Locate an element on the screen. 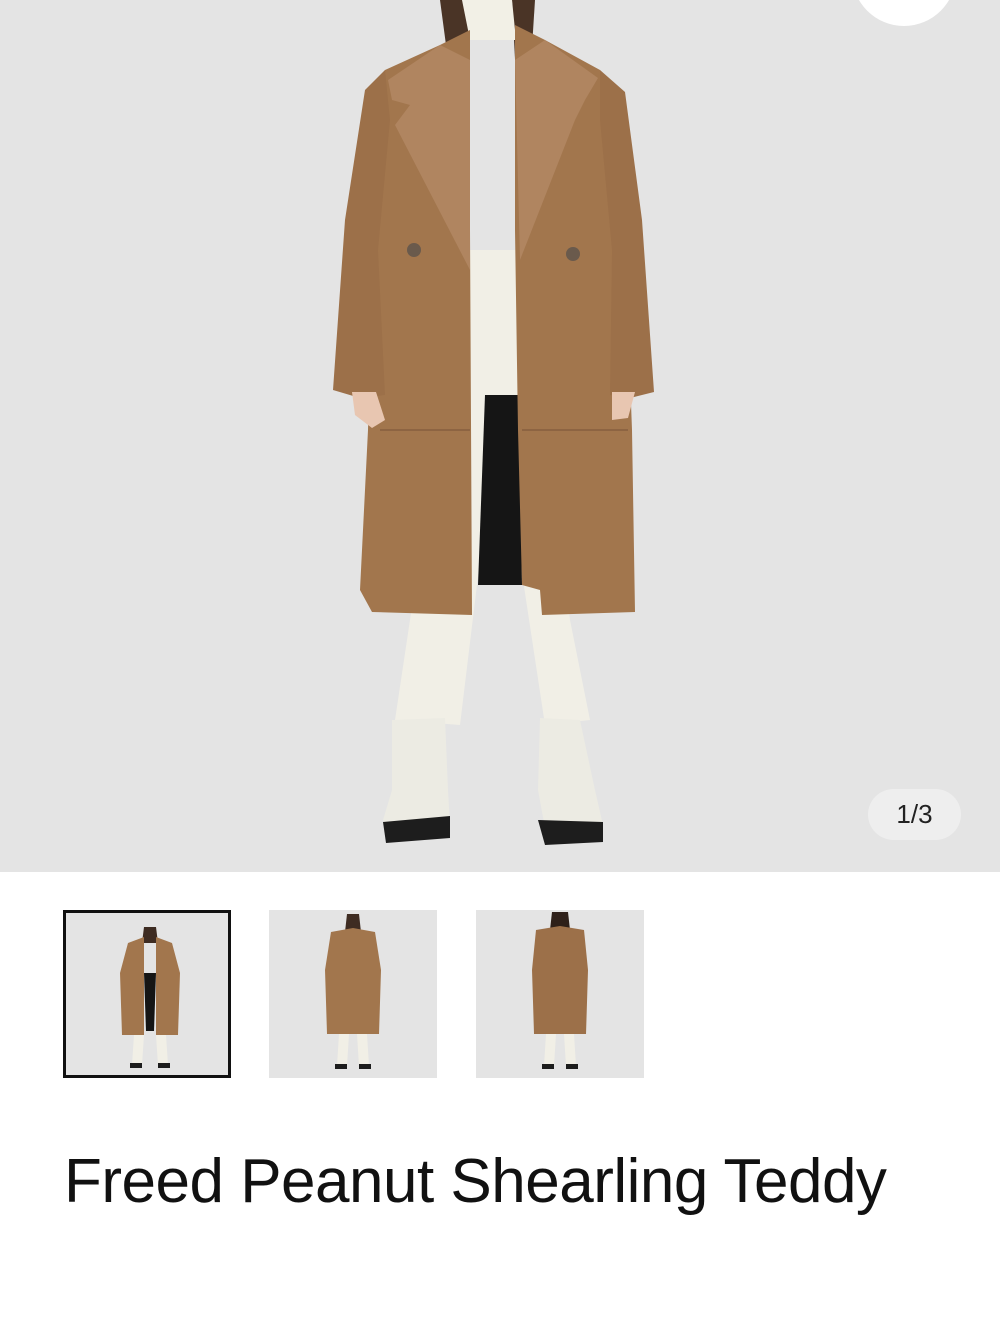 This screenshot has height=1333, width=1000. thumbnail-1-image is located at coordinates (150, 997).